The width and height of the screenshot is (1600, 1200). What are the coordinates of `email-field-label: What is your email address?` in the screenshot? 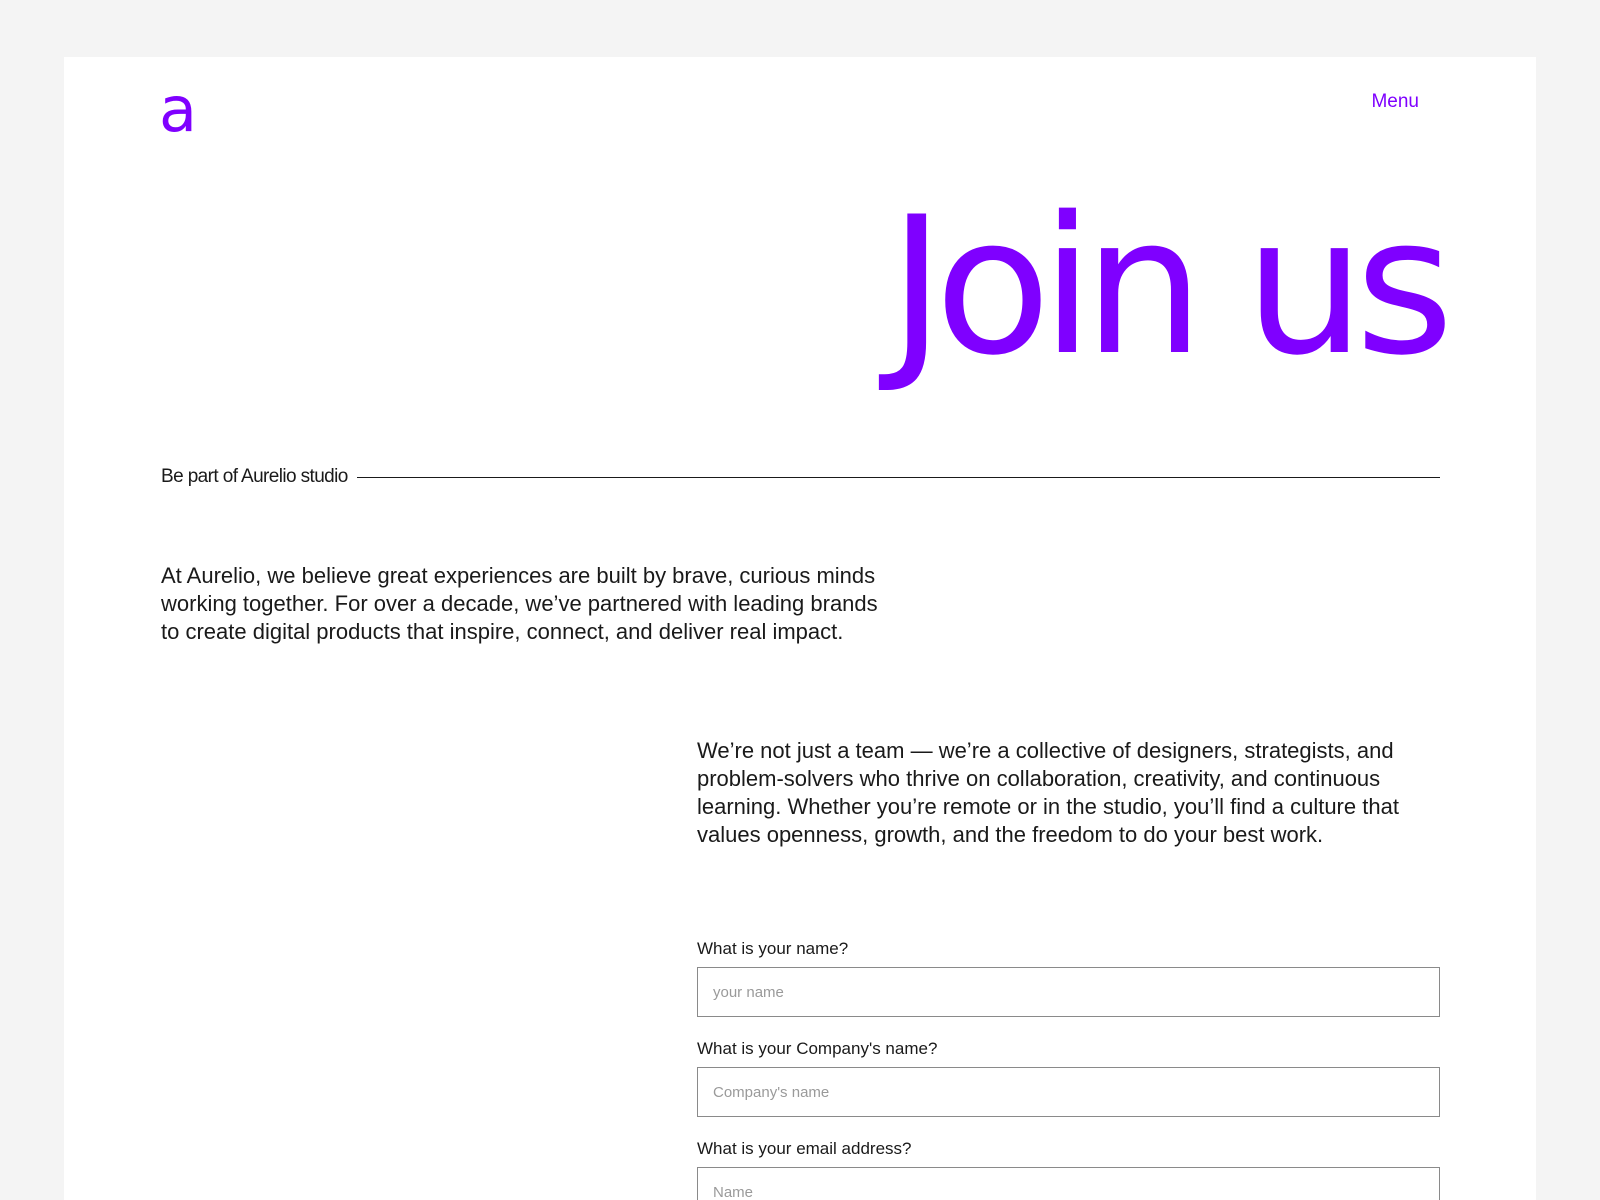 It's located at (804, 1148).